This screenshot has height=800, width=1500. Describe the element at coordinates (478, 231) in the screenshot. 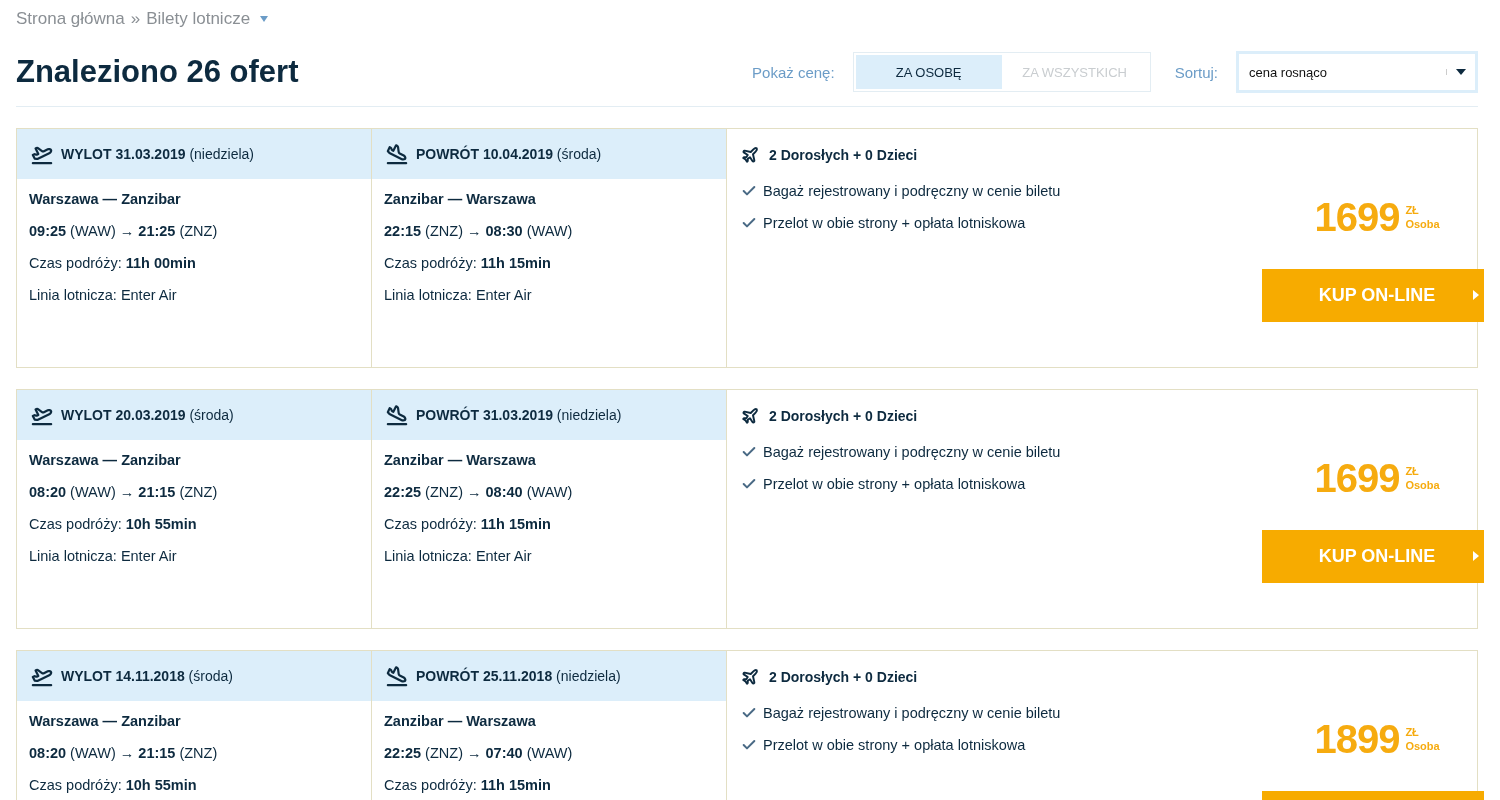

I see `flight-times: 22:15 (ZNZ) → 08:30 (WAW)` at that location.